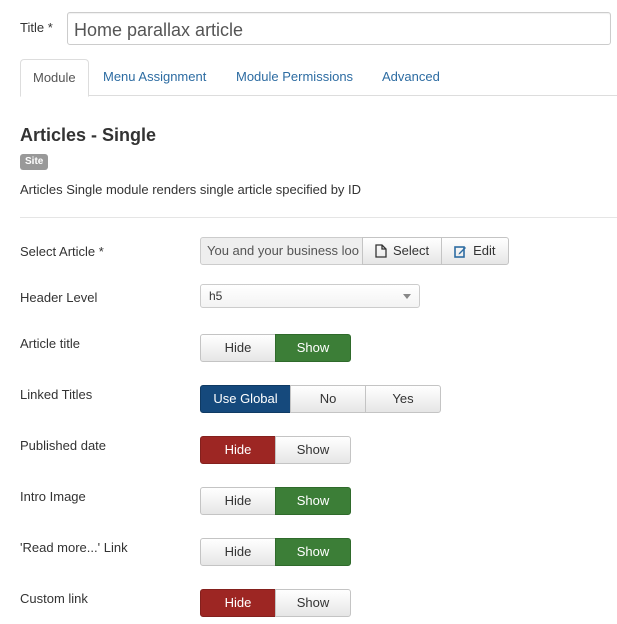  I want to click on header-level-select: h5, so click(310, 296).